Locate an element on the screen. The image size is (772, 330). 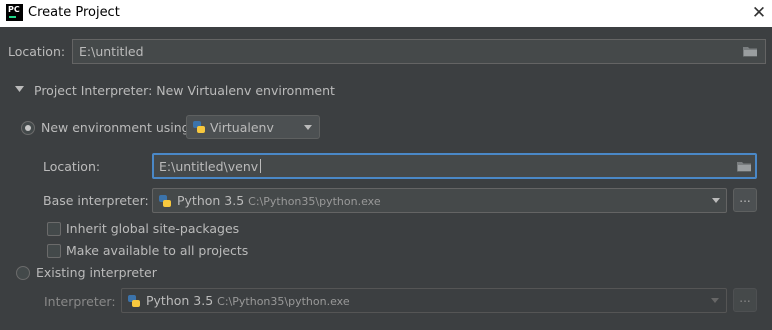
make-available-label: Make available to all projects is located at coordinates (157, 250).